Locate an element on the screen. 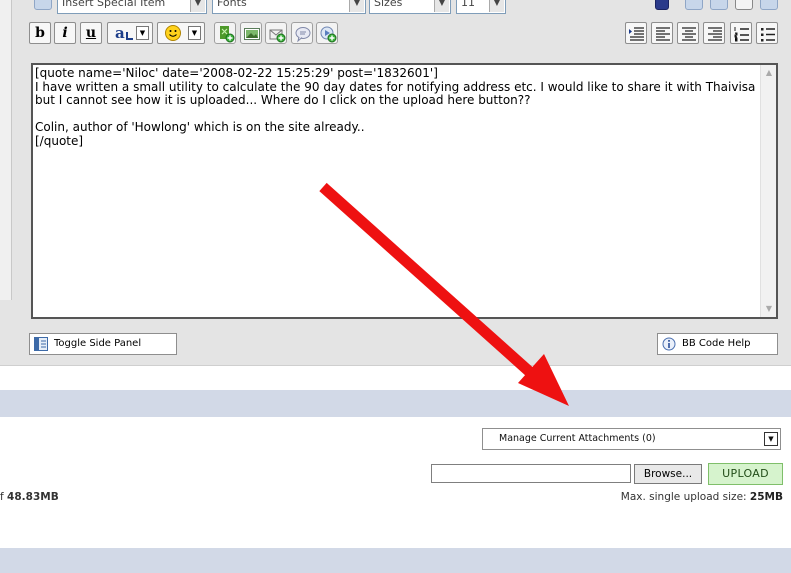 The width and height of the screenshot is (791, 573). bold-button: b is located at coordinates (40, 33).